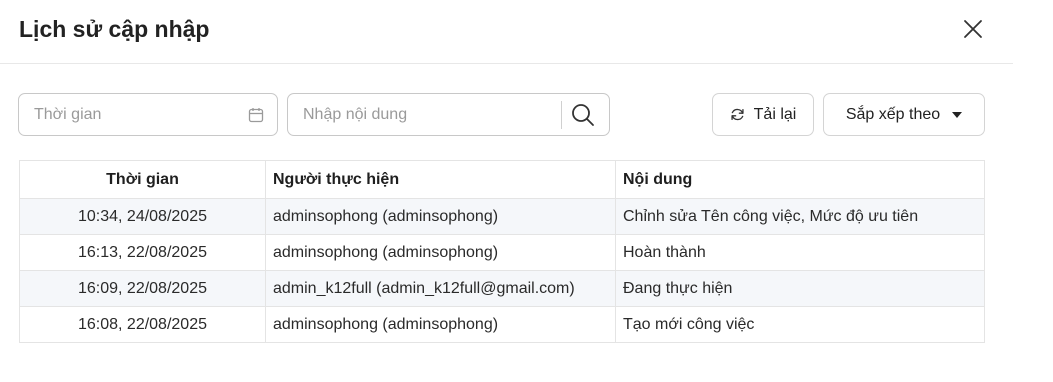 Image resolution: width=1053 pixels, height=382 pixels. I want to click on reload-button: Tải lại, so click(763, 114).